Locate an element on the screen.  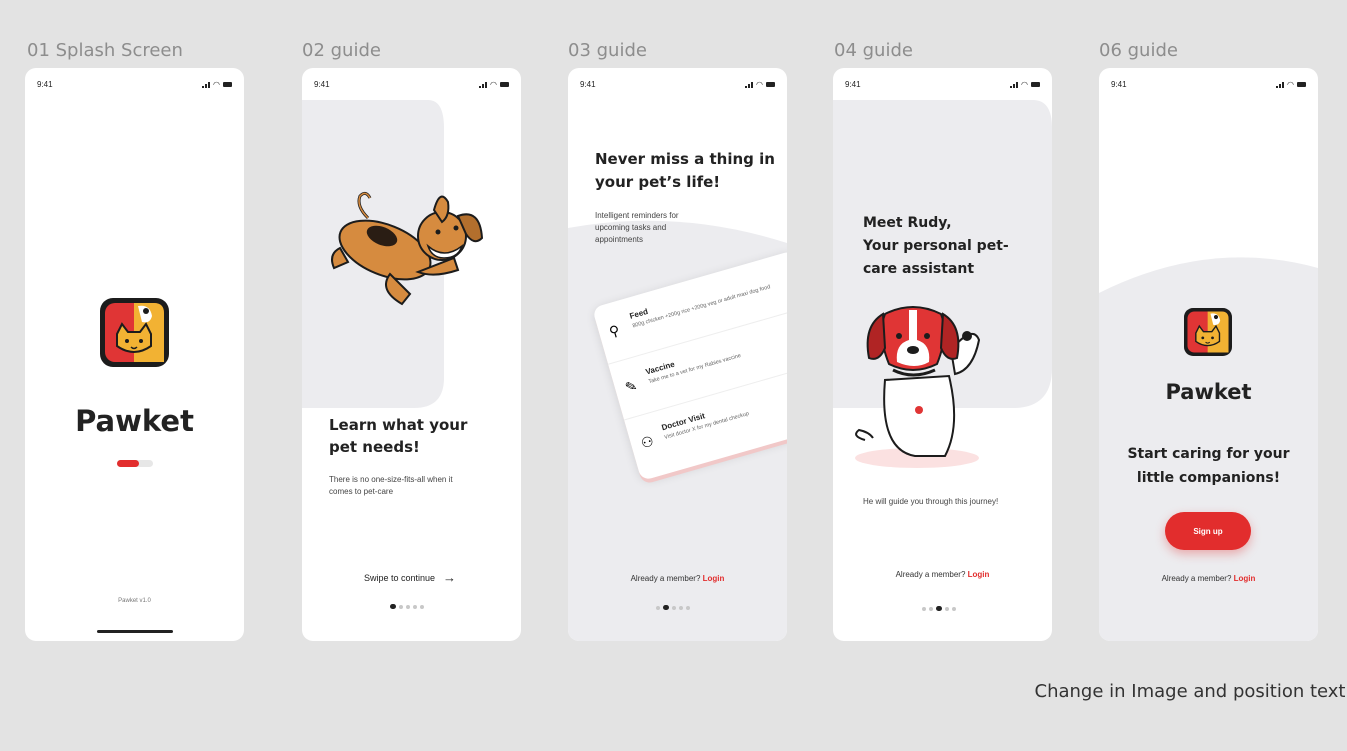
bone-icon: ⚲ is located at coordinates (614, 330).